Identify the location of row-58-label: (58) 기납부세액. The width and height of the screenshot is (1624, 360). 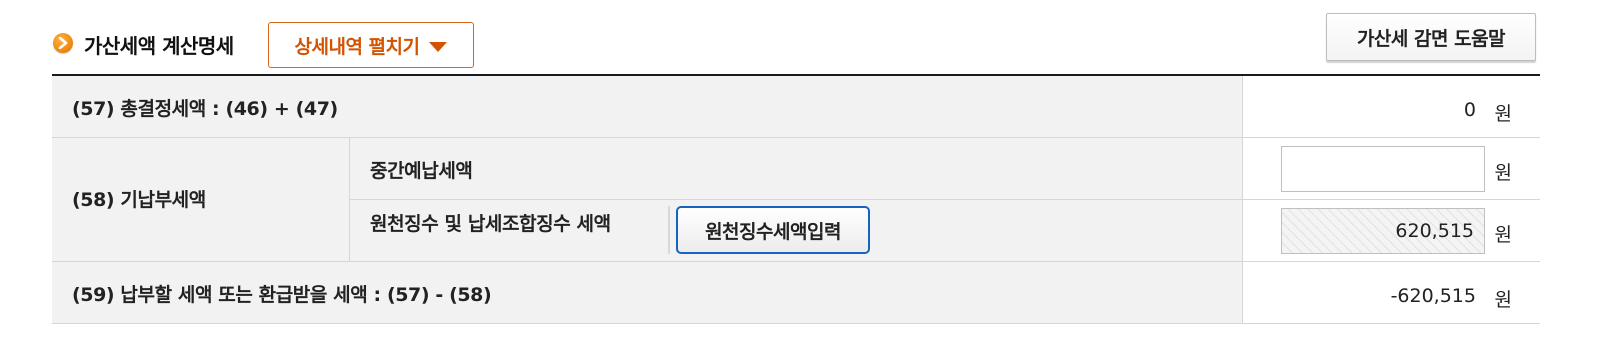
(139, 200).